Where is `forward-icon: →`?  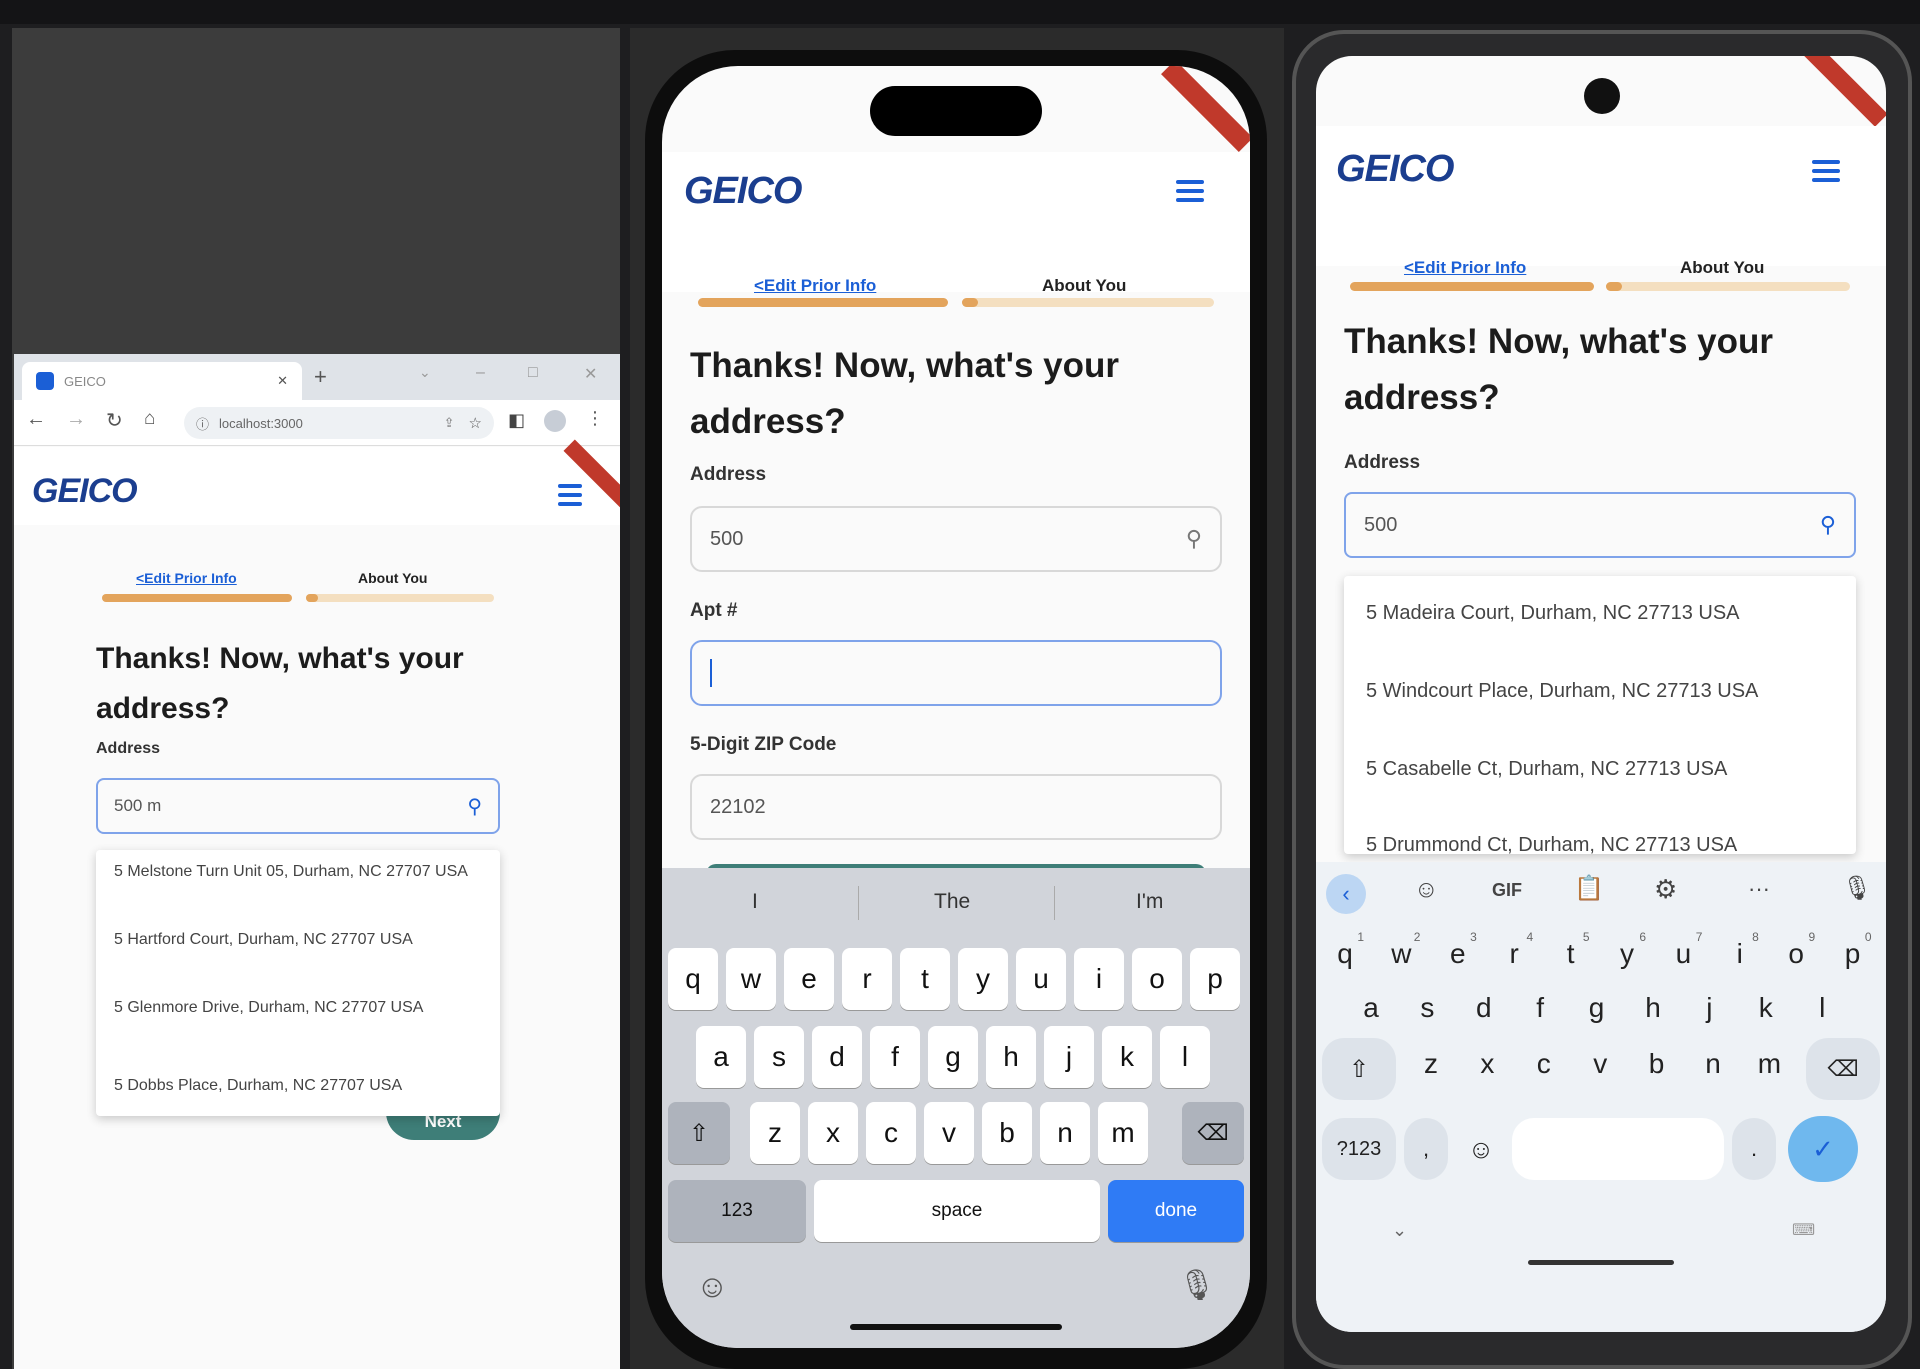 forward-icon: → is located at coordinates (76, 419).